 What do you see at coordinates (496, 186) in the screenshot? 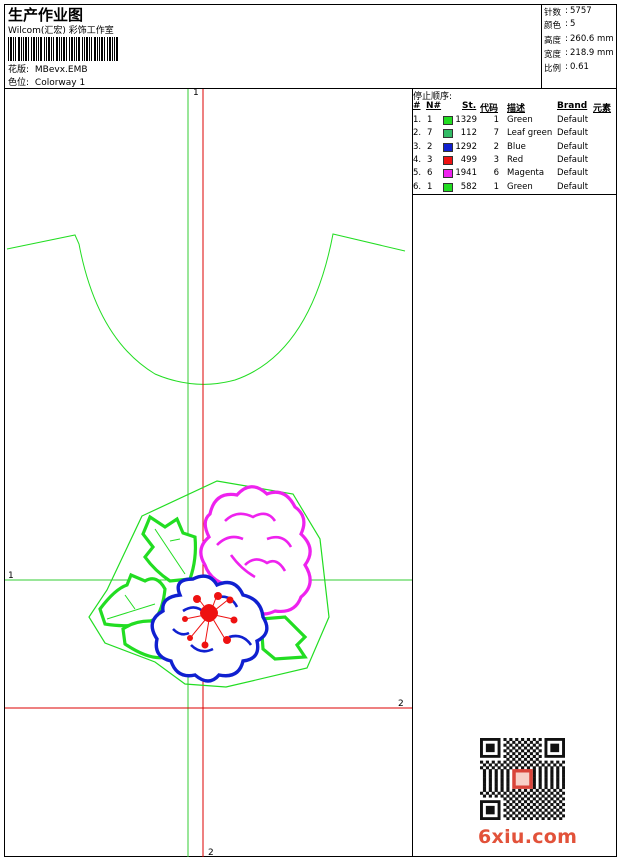
I see `sequence-cell-code: 1` at bounding box center [496, 186].